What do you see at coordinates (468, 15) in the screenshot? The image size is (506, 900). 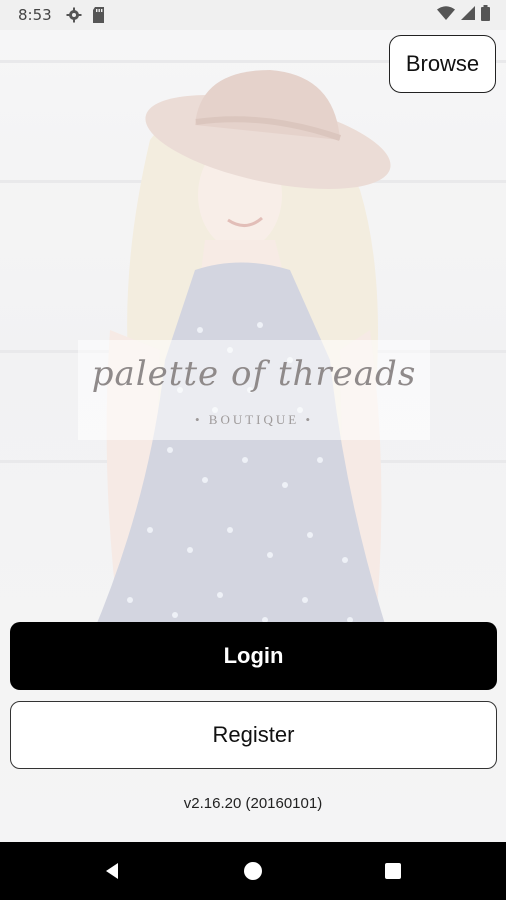 I see `signal-icon` at bounding box center [468, 15].